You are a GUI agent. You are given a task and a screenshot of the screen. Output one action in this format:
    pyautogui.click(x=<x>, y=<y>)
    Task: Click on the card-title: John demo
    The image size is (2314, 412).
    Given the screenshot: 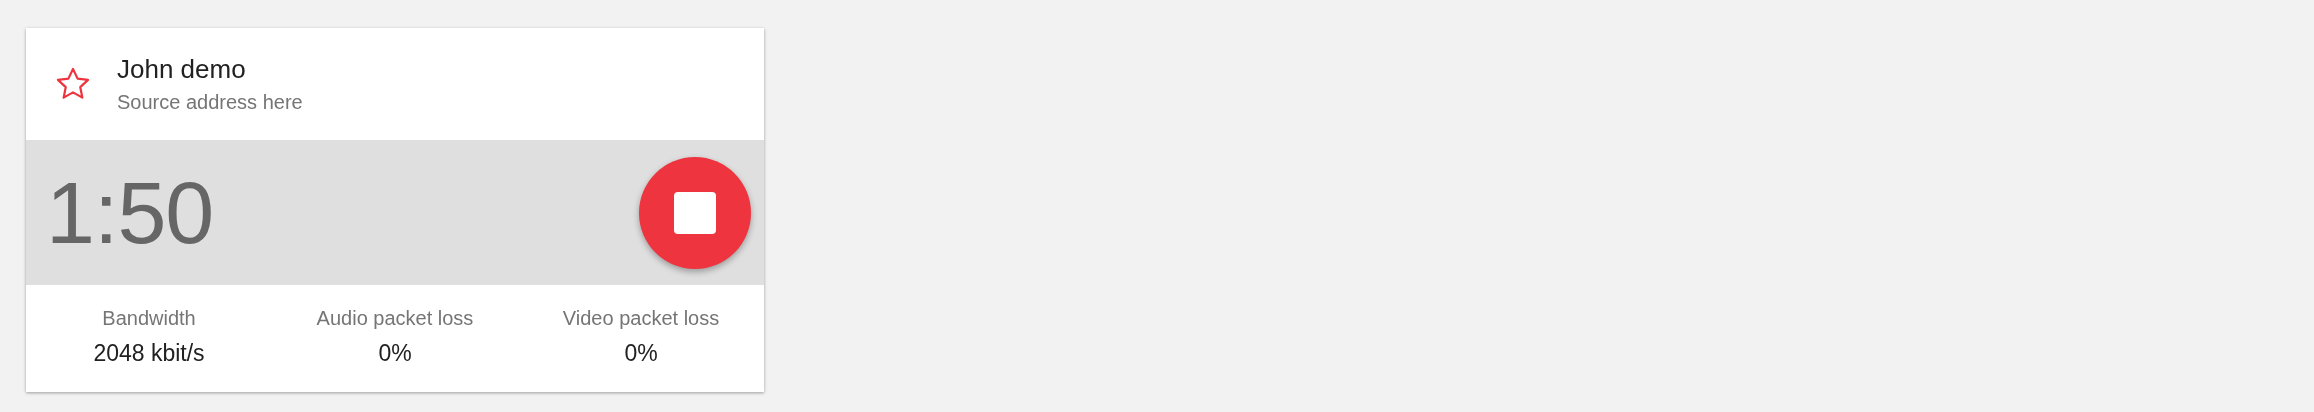 What is the action you would take?
    pyautogui.click(x=182, y=69)
    